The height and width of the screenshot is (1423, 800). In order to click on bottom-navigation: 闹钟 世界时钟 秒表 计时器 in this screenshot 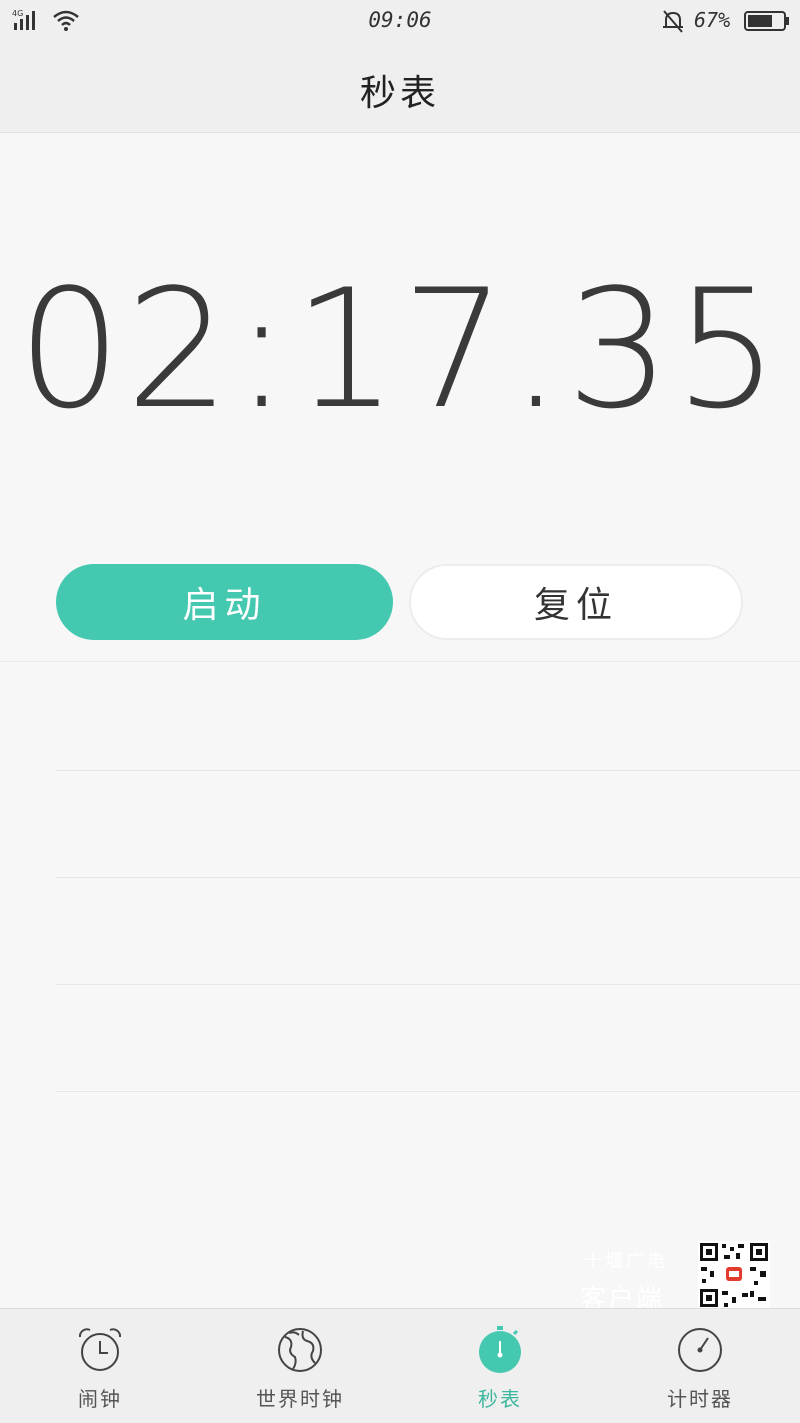, I will do `click(400, 1365)`.